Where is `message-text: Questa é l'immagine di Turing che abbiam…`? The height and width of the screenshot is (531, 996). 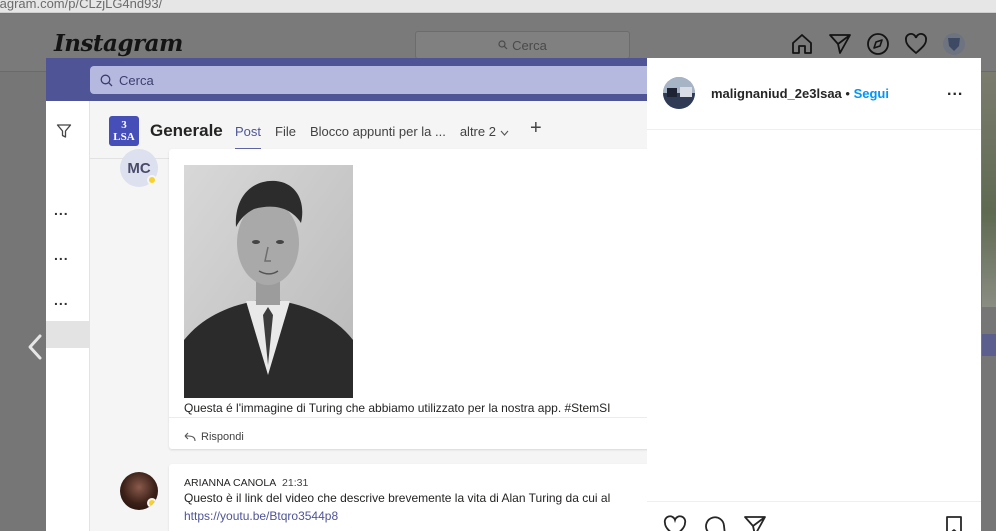
message-text: Questa é l'immagine di Turing che abbiam… is located at coordinates (397, 408).